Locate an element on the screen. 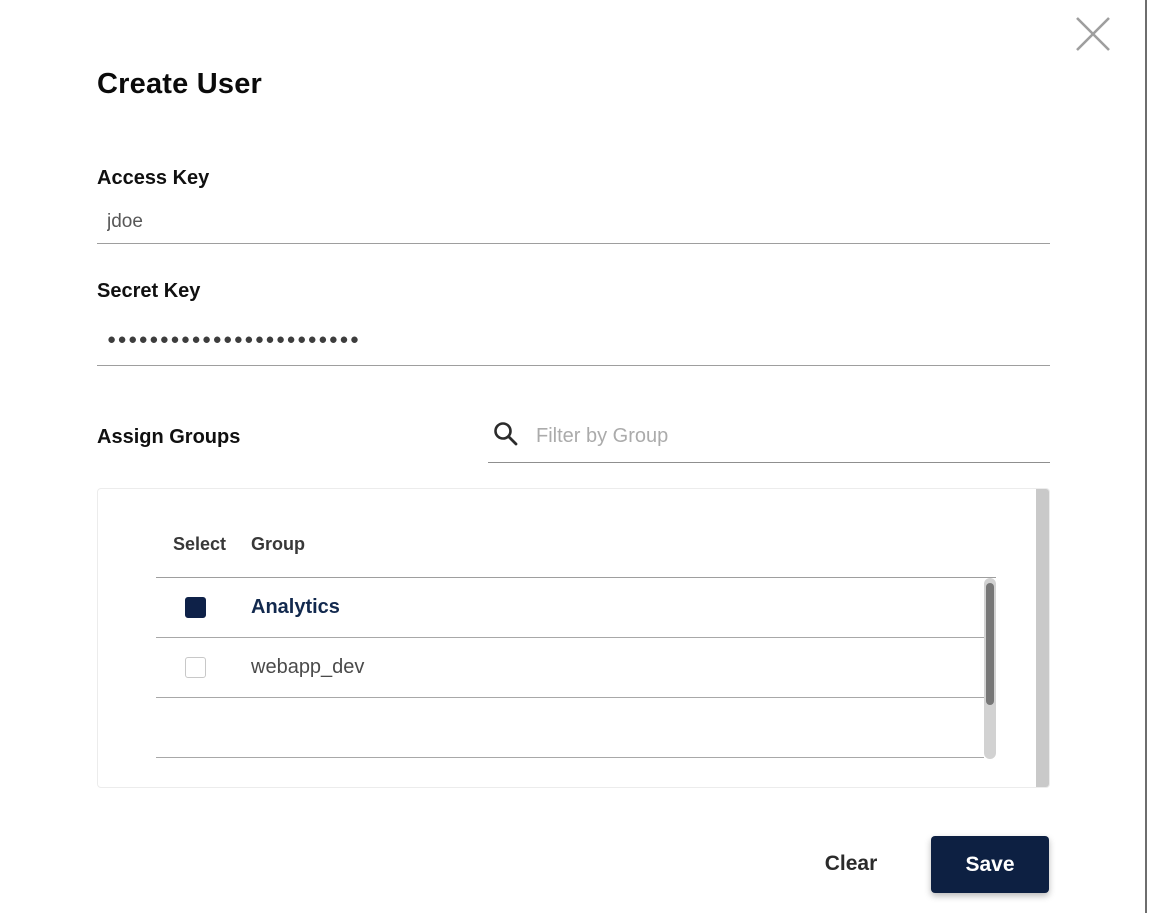  table-row: webapp_dev is located at coordinates (570, 668).